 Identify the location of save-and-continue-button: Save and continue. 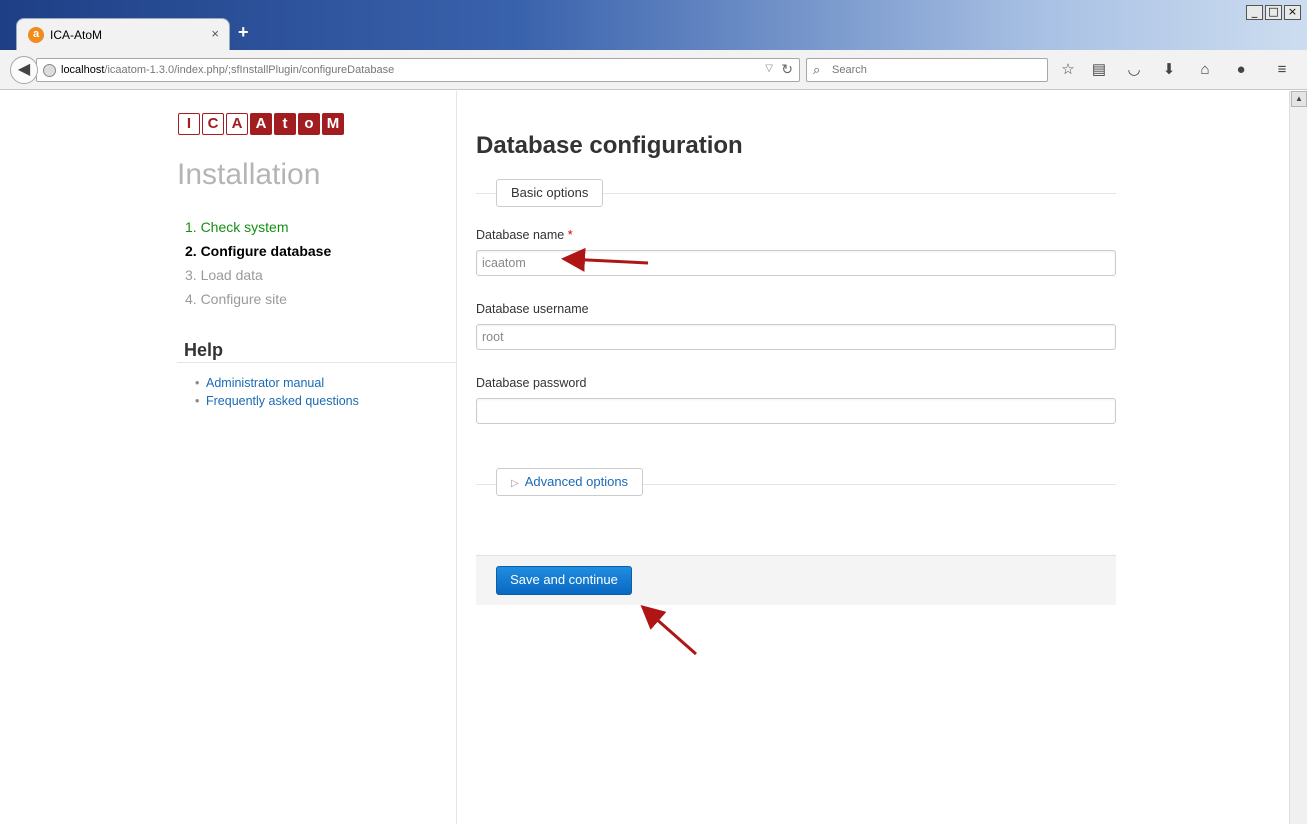
(564, 580).